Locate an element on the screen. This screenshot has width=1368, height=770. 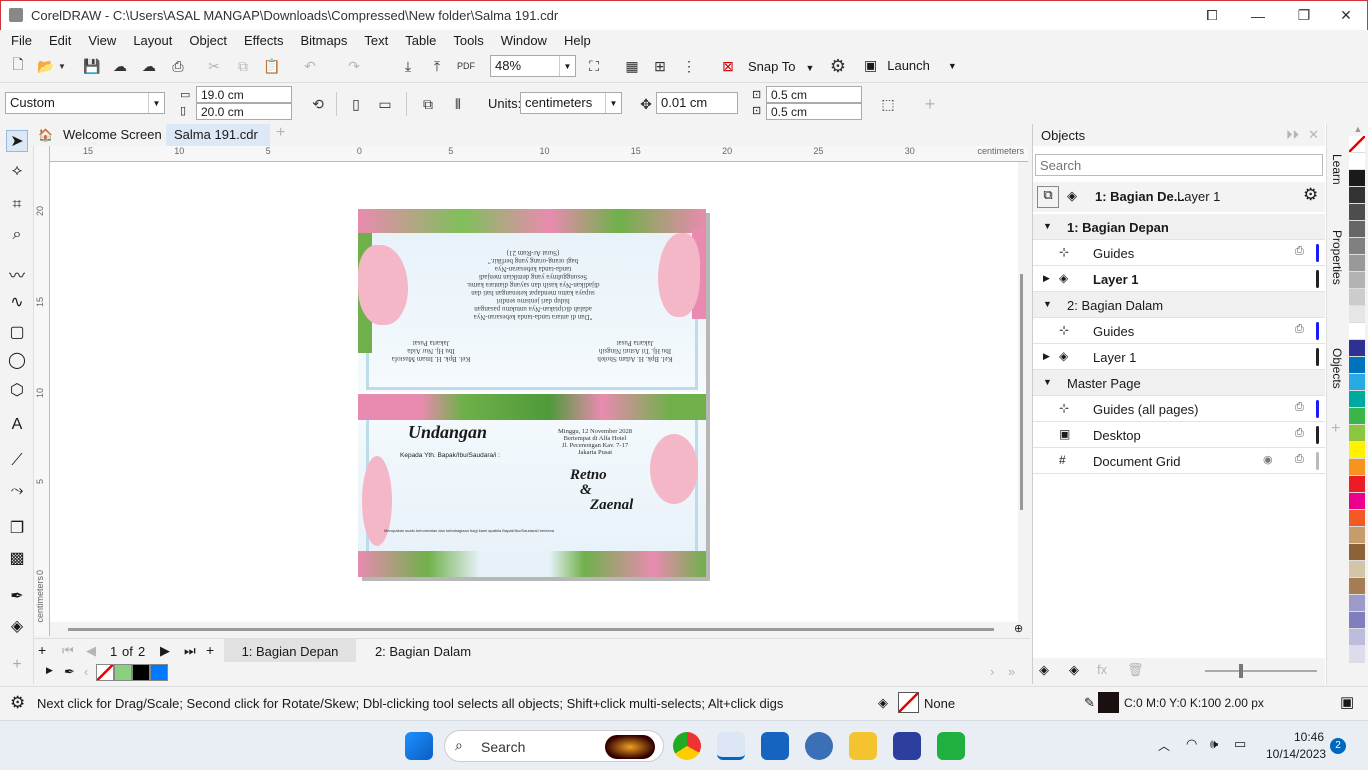
cloud-upload-icon: ☁ is located at coordinates (149, 66).